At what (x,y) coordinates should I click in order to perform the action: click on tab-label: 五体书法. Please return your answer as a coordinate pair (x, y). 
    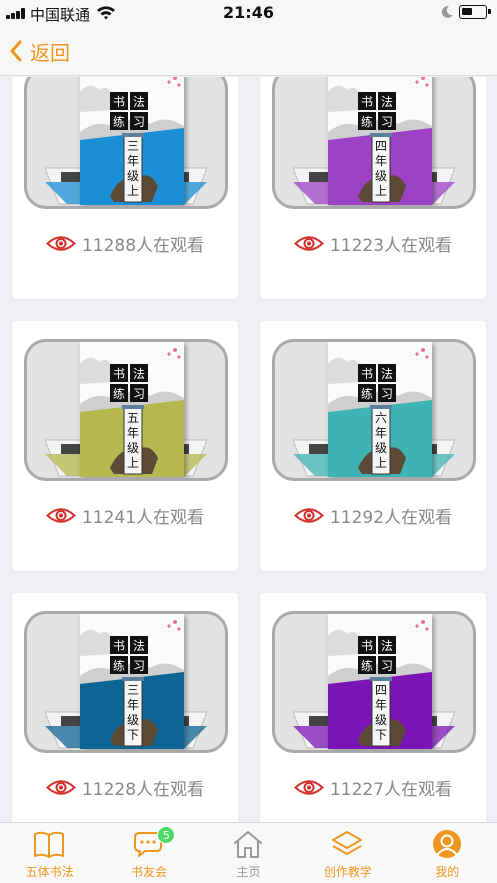
    Looking at the image, I should click on (49, 872).